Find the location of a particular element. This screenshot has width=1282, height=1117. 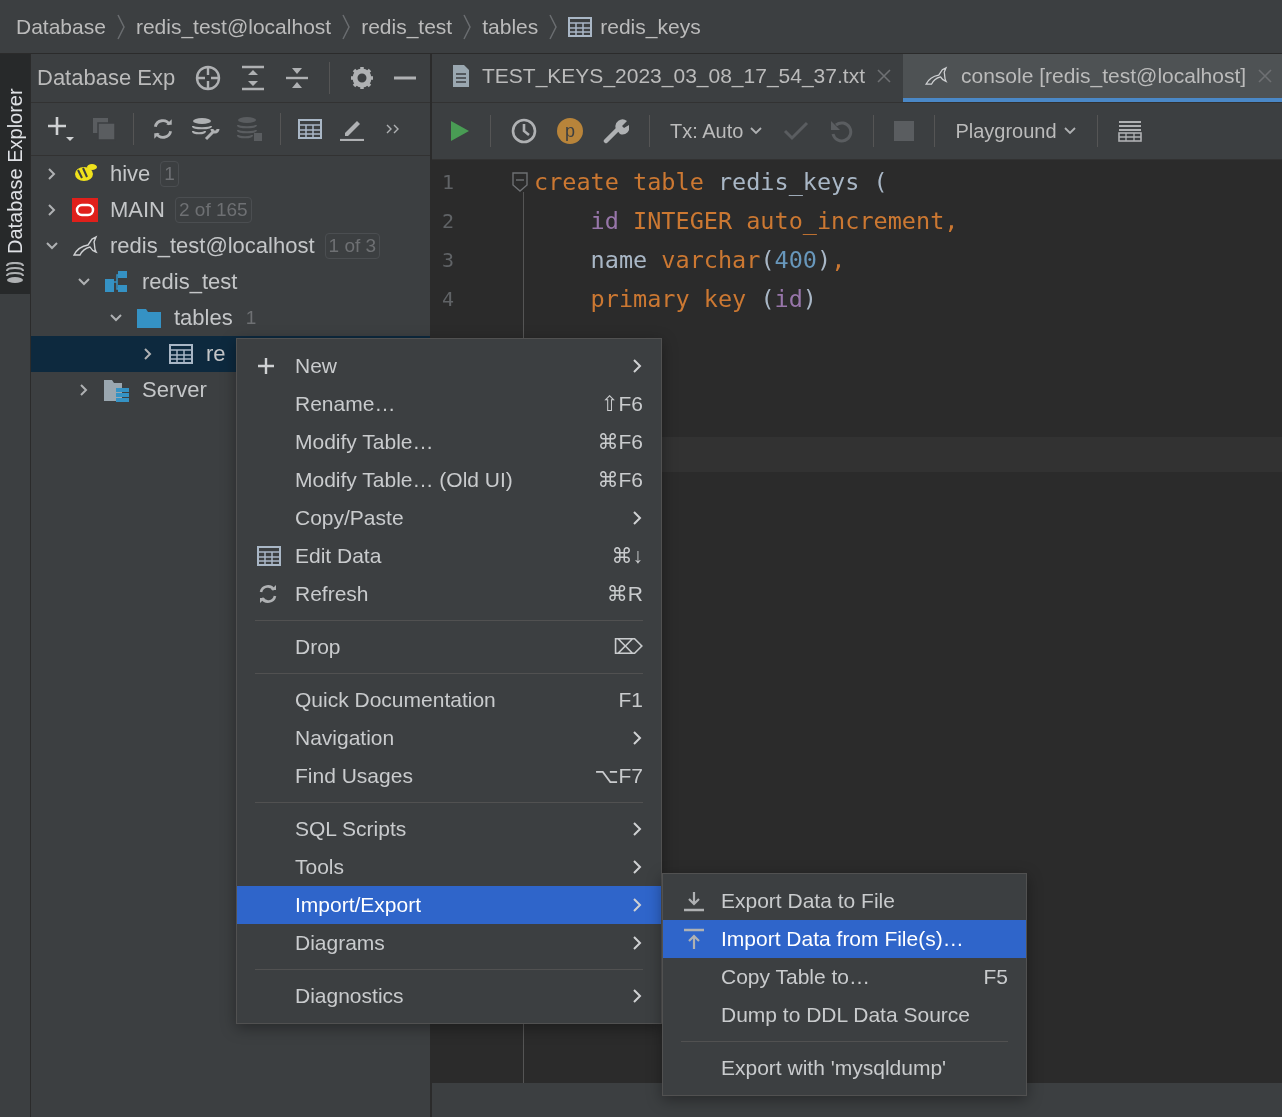

menu-item: Copy/Paste is located at coordinates (449, 518).